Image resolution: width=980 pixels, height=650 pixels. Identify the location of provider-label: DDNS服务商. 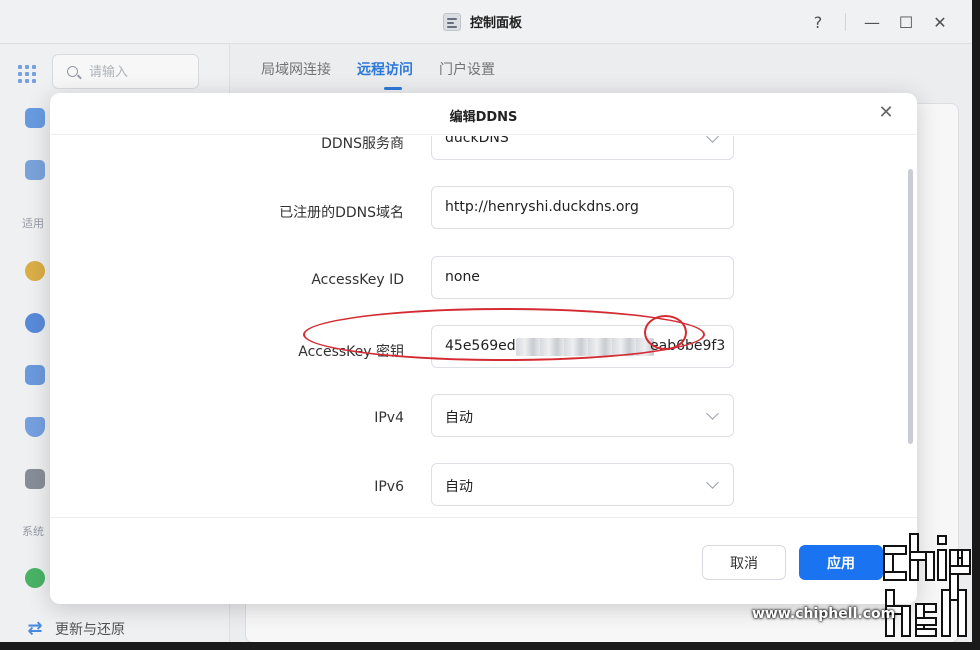
(362, 144).